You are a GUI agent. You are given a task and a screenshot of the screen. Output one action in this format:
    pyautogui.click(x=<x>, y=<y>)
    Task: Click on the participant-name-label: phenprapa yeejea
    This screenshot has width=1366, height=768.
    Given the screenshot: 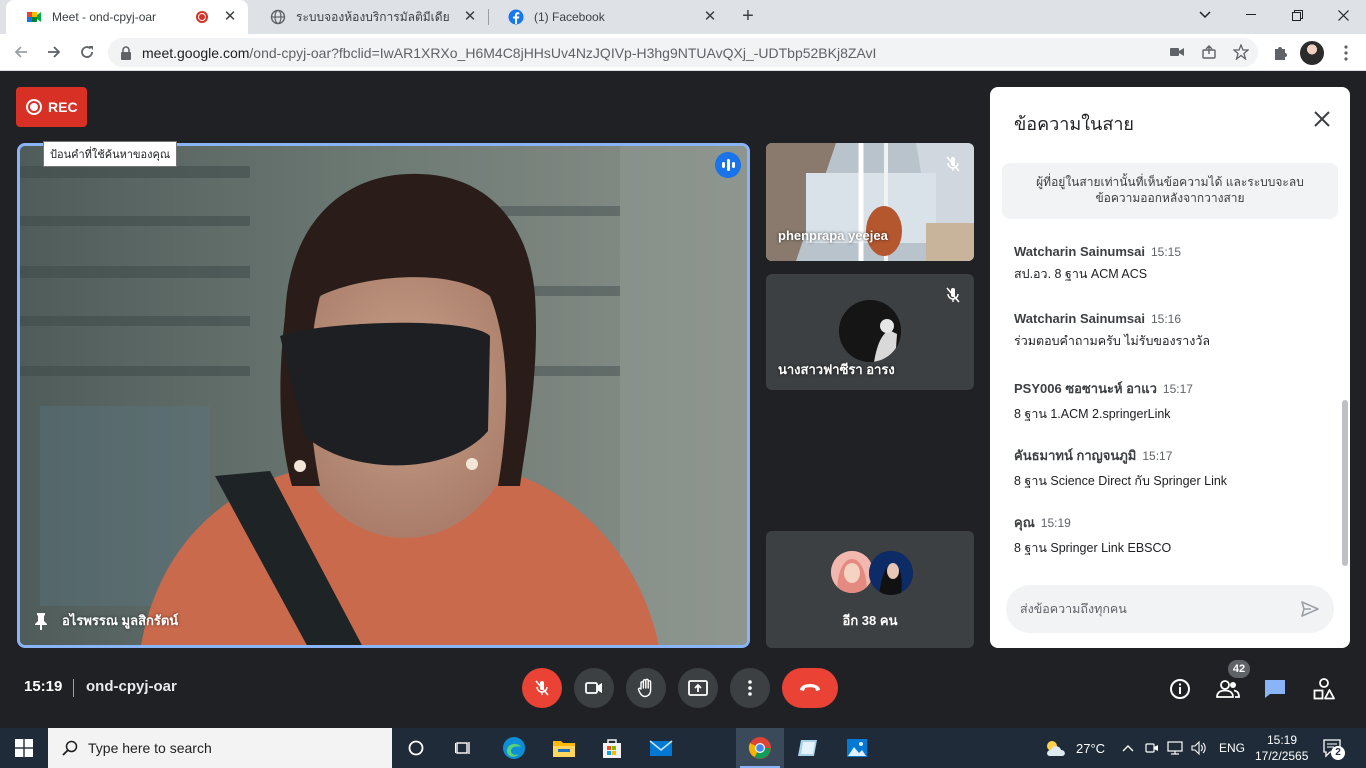 What is the action you would take?
    pyautogui.click(x=833, y=235)
    